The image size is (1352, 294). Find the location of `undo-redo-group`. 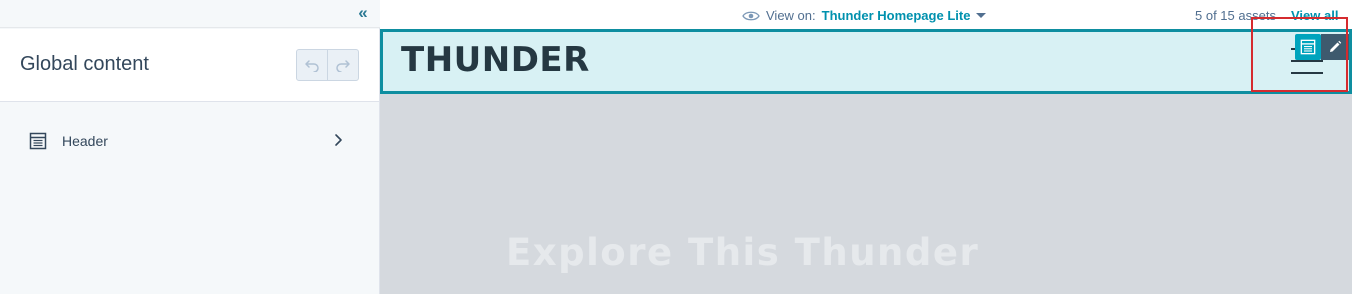

undo-redo-group is located at coordinates (327, 65).